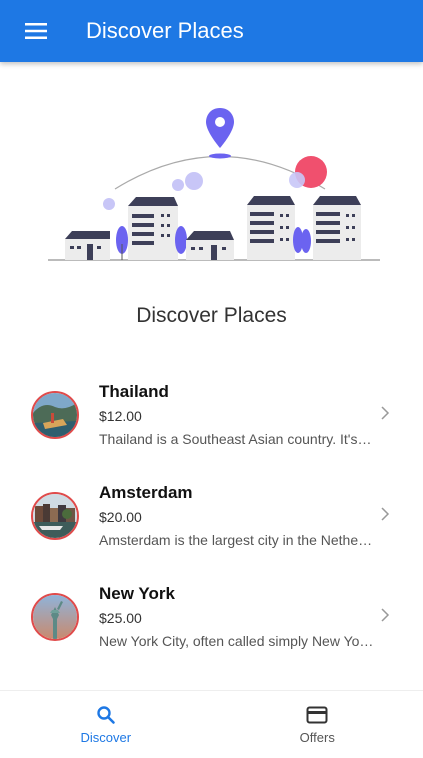 This screenshot has width=423, height=758. I want to click on place-name: Thailand, so click(134, 392).